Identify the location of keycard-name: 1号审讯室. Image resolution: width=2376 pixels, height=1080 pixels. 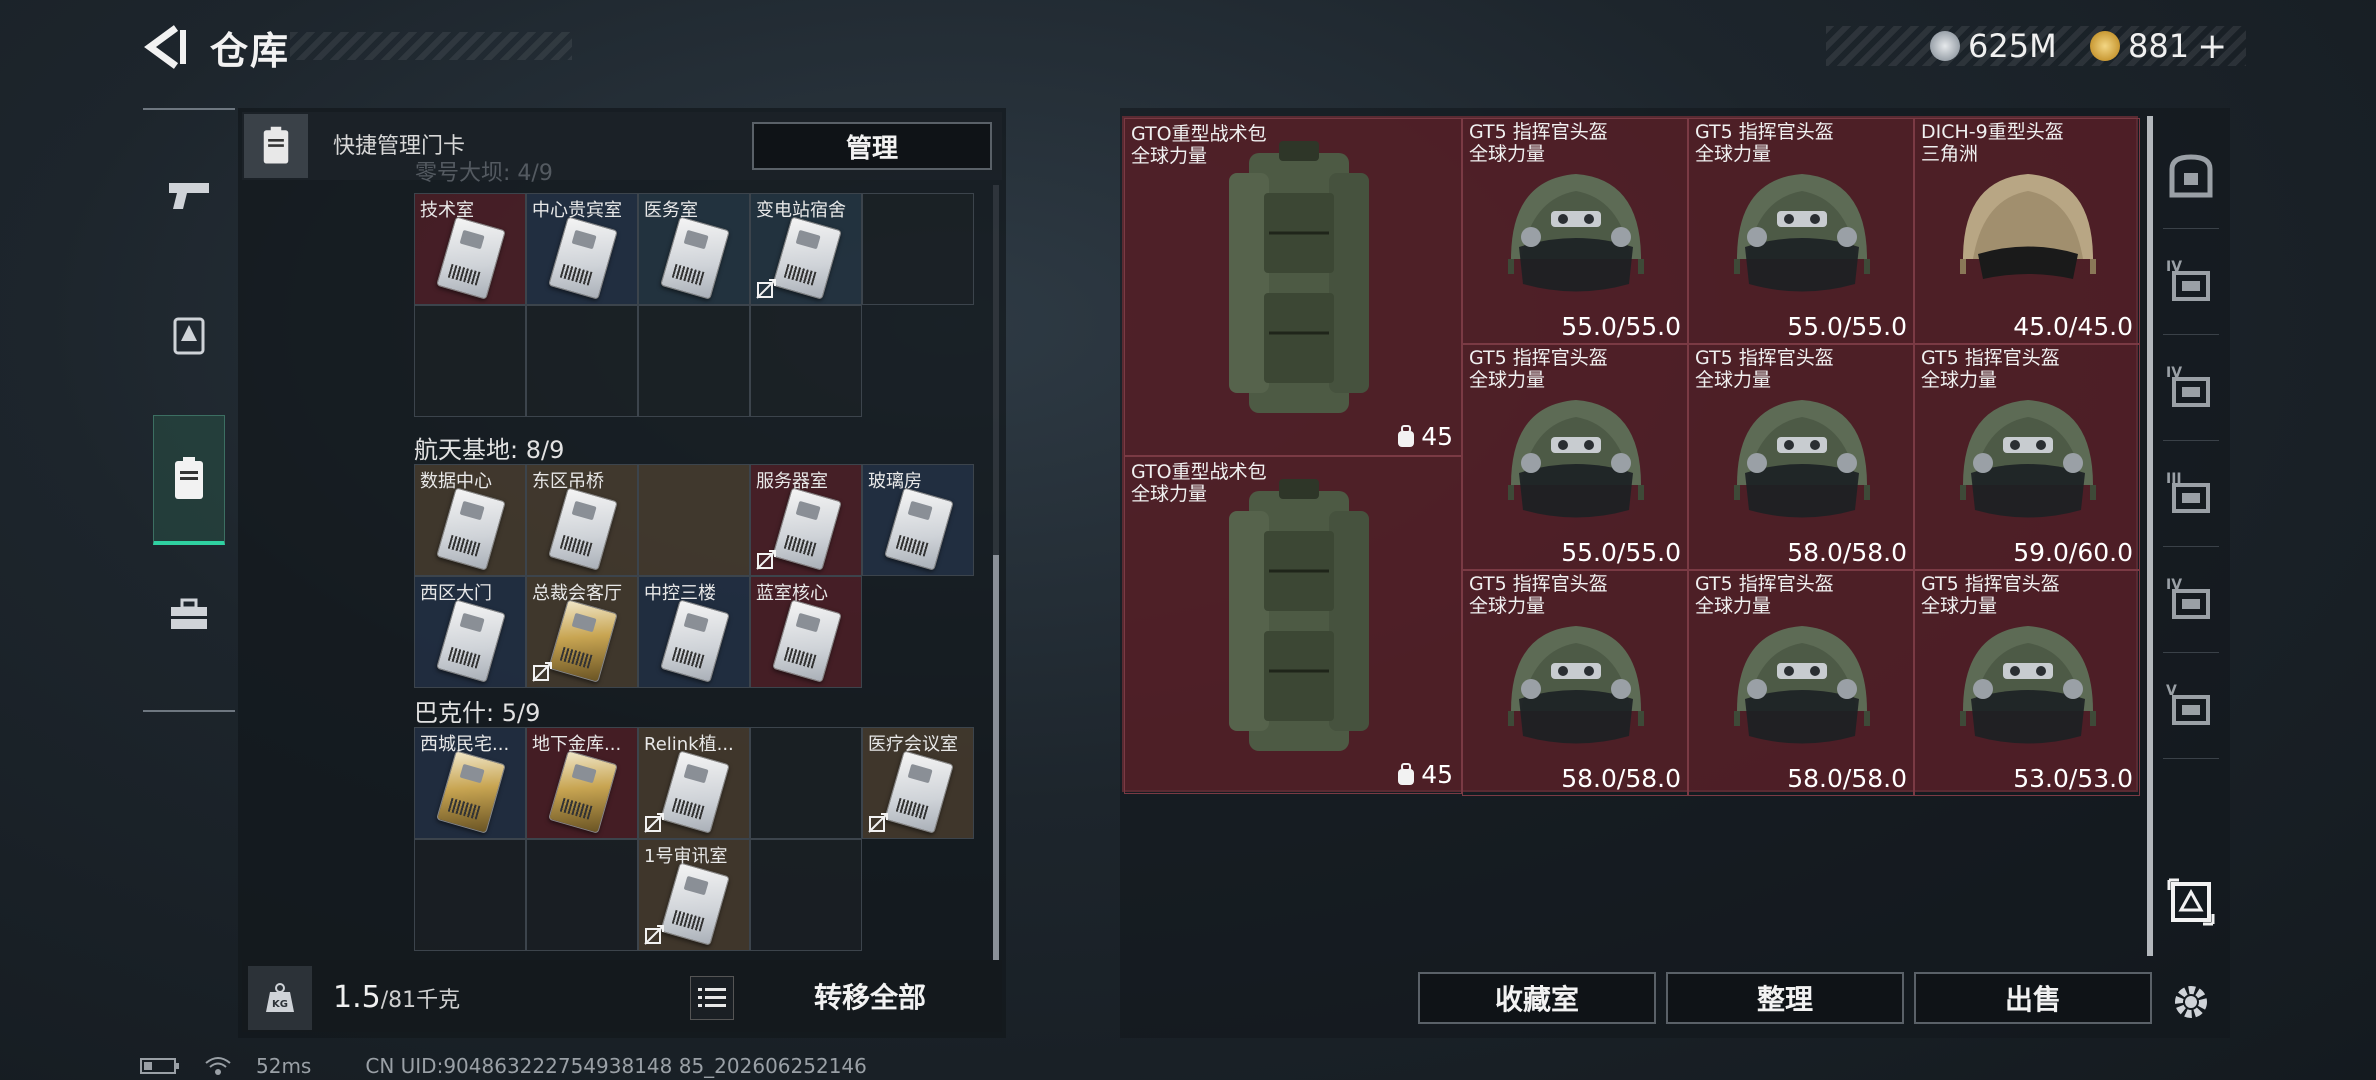
(686, 856).